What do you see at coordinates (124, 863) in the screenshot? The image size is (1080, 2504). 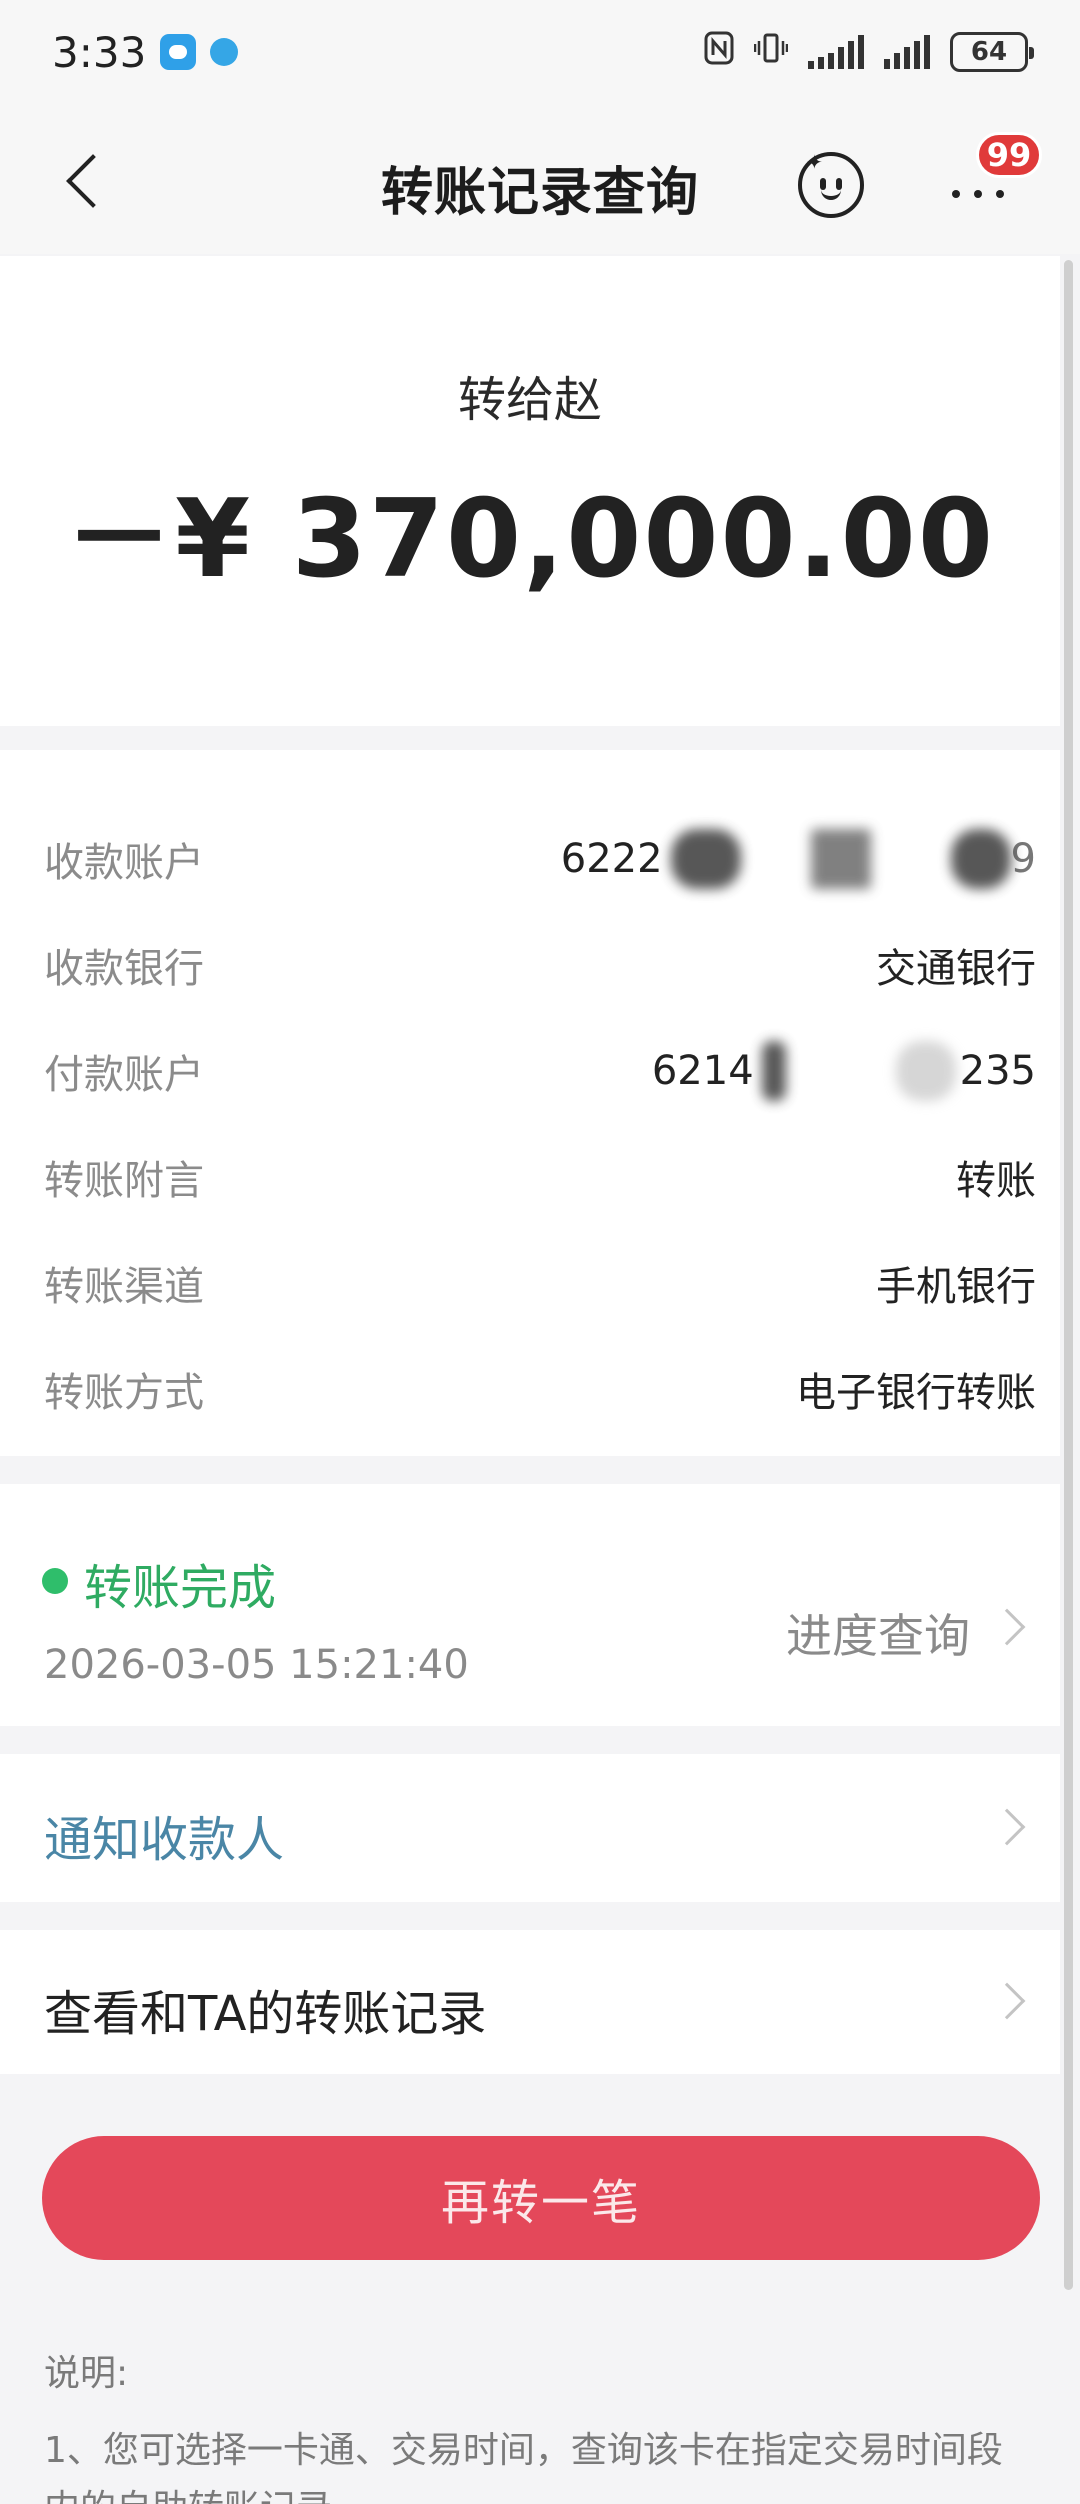 I see `detail-label: 收款账户` at bounding box center [124, 863].